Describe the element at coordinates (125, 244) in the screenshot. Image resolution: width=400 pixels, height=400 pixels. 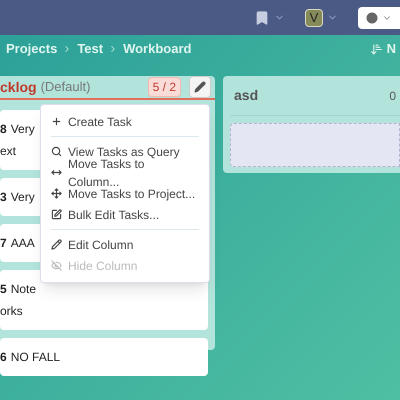
I see `menu-item: Edit Column` at that location.